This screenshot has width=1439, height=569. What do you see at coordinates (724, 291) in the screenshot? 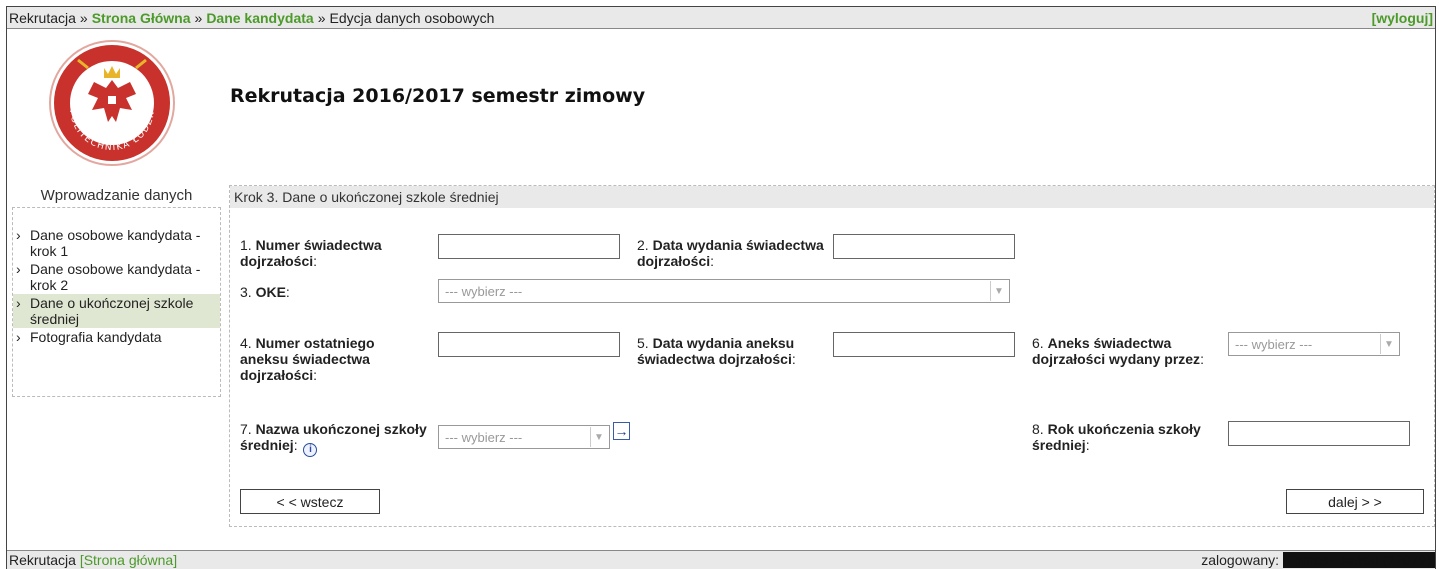
I see `oke-select: --- wybierz --- ▼` at bounding box center [724, 291].